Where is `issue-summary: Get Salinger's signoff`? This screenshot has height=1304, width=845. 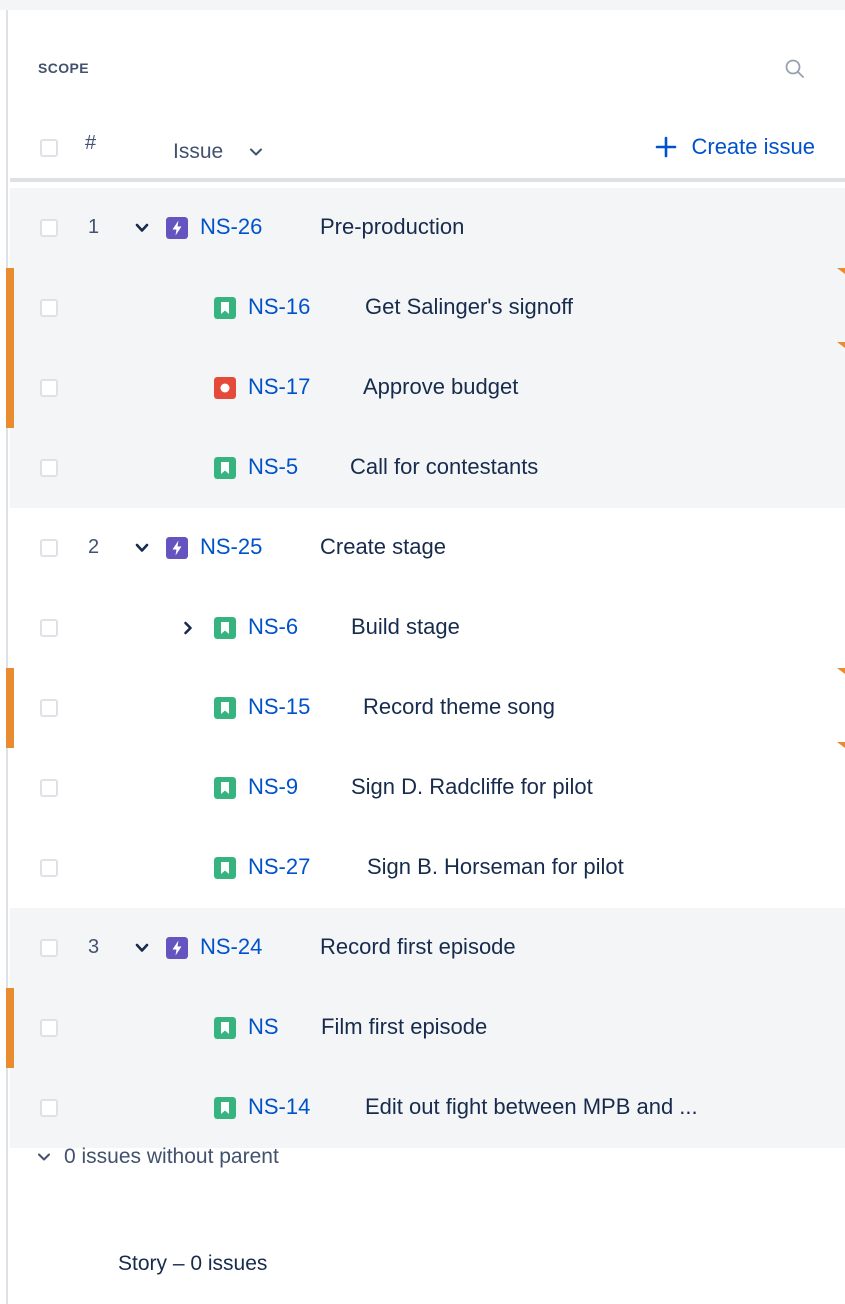 issue-summary: Get Salinger's signoff is located at coordinates (469, 307).